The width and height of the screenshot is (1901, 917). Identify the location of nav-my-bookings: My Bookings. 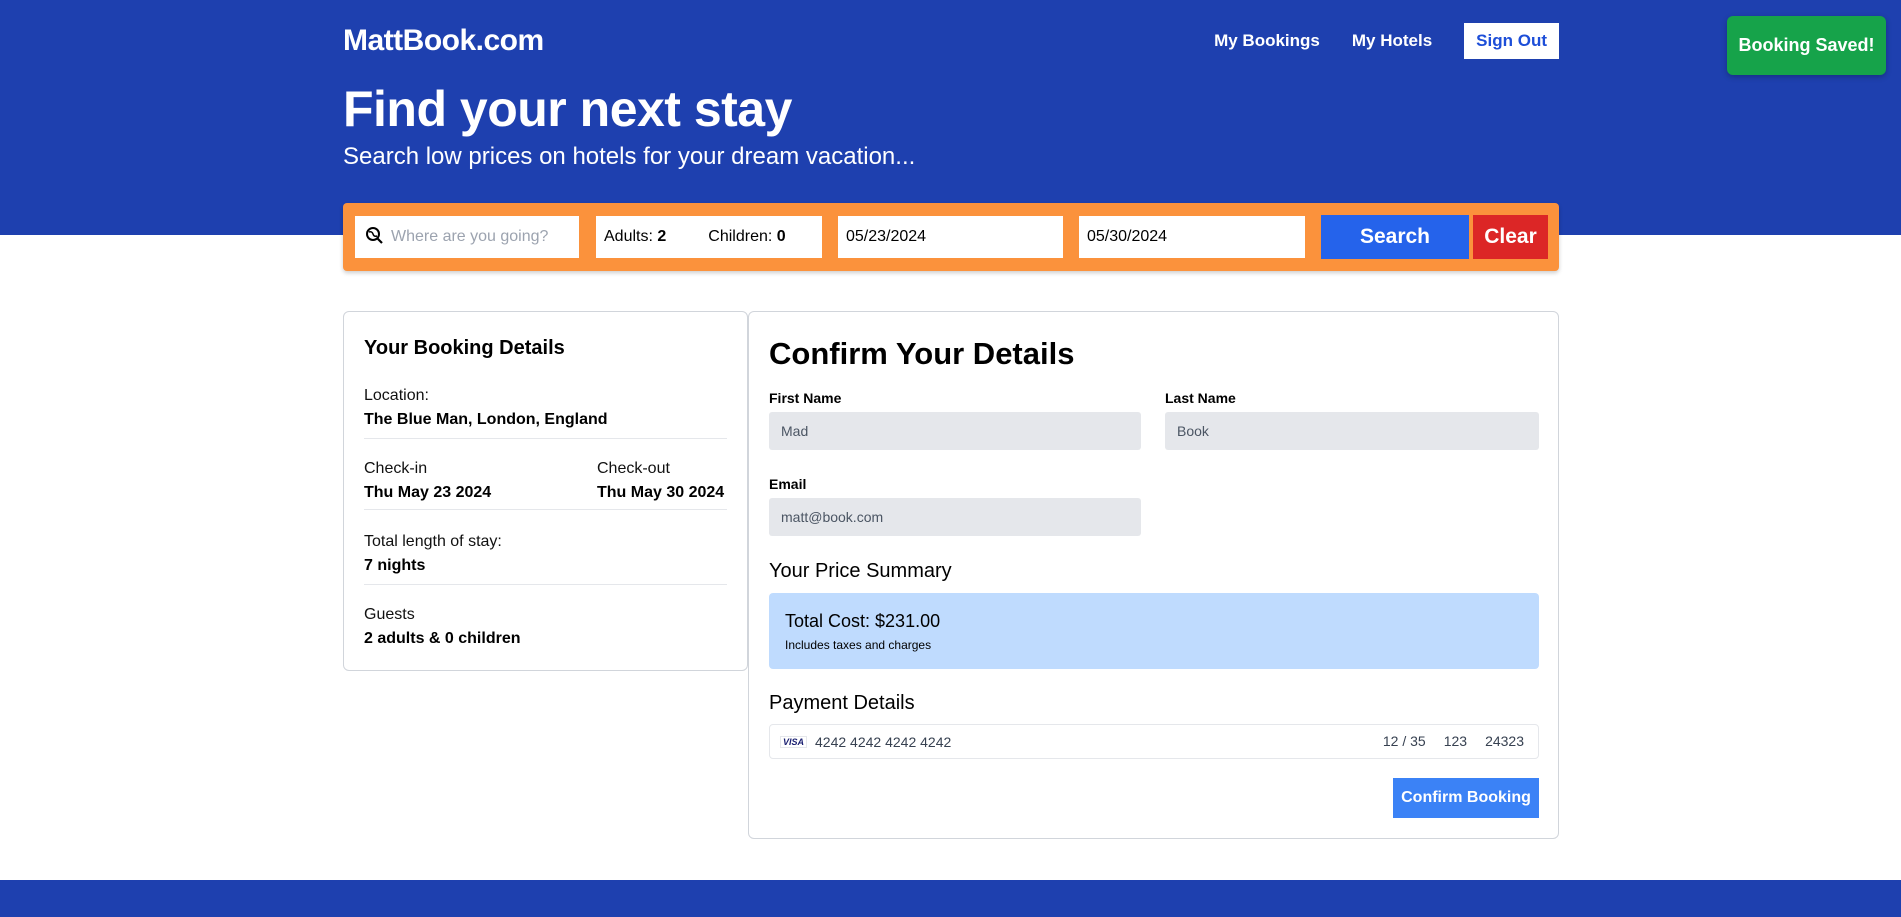
(1267, 41).